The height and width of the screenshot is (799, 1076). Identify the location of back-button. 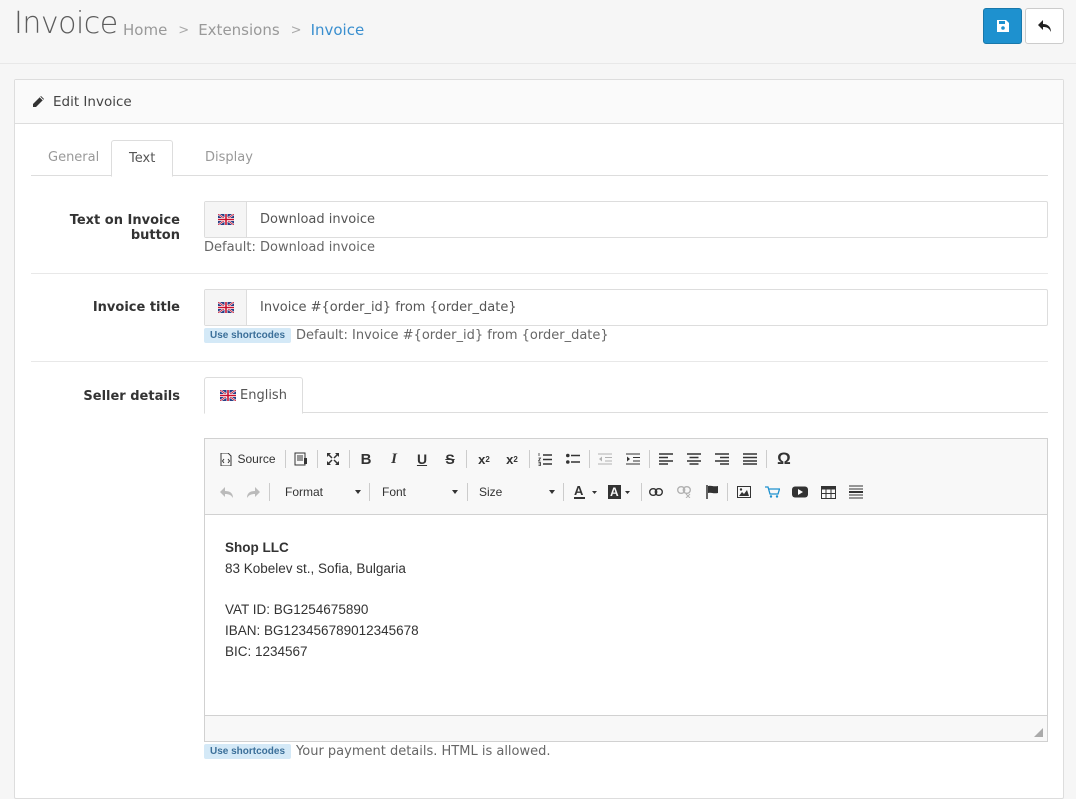
(1044, 26).